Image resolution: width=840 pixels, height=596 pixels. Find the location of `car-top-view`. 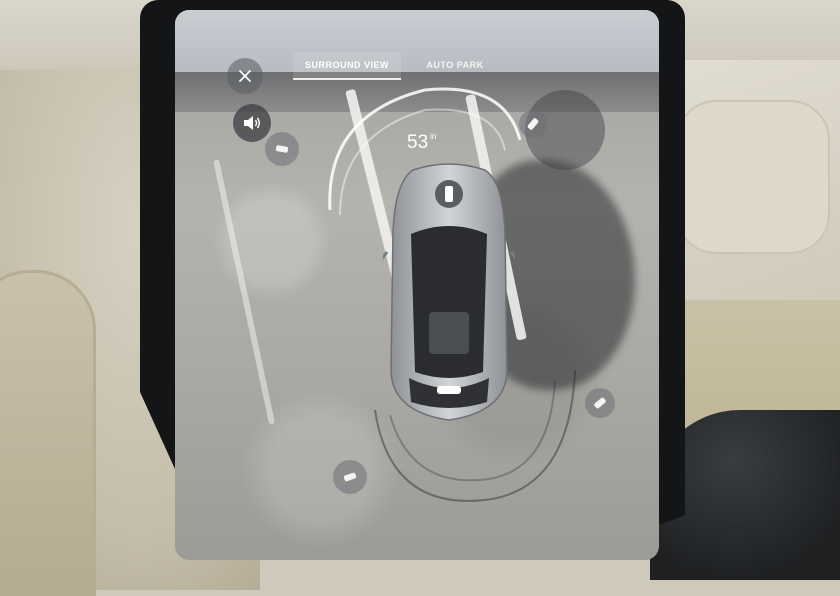

car-top-view is located at coordinates (449, 292).